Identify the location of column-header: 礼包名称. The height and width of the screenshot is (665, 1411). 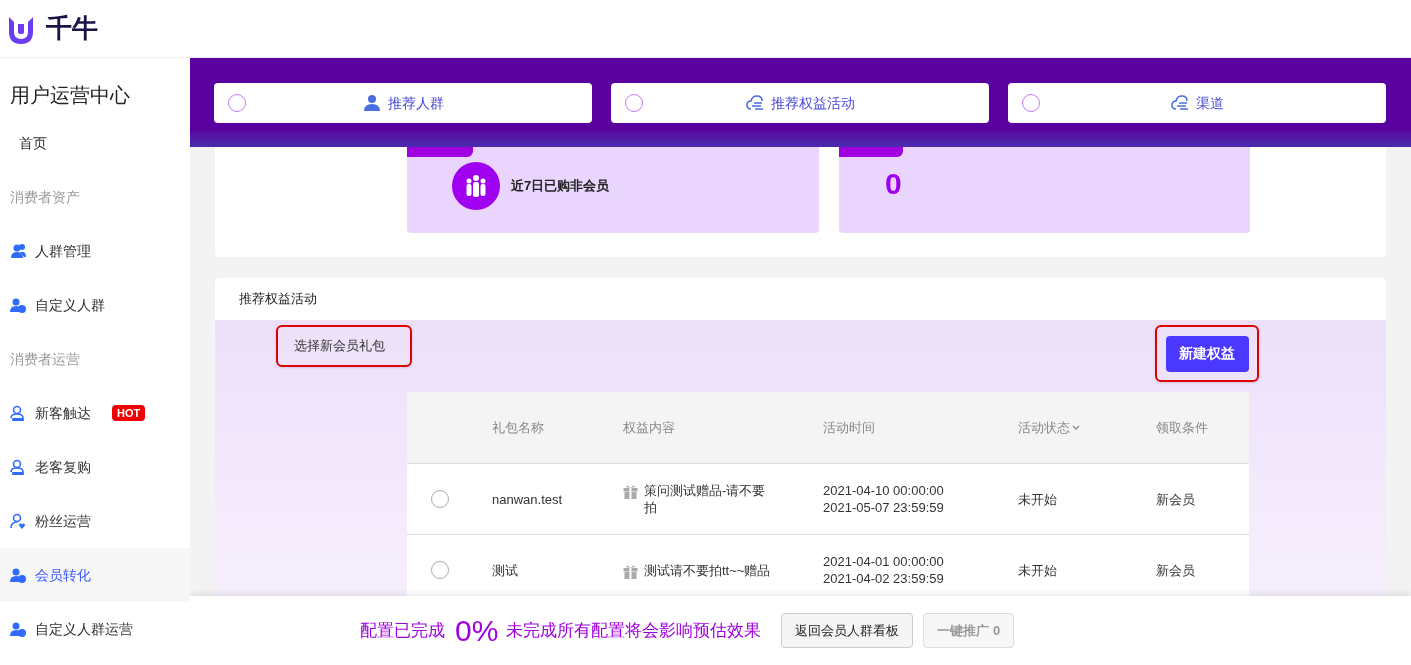
(518, 427).